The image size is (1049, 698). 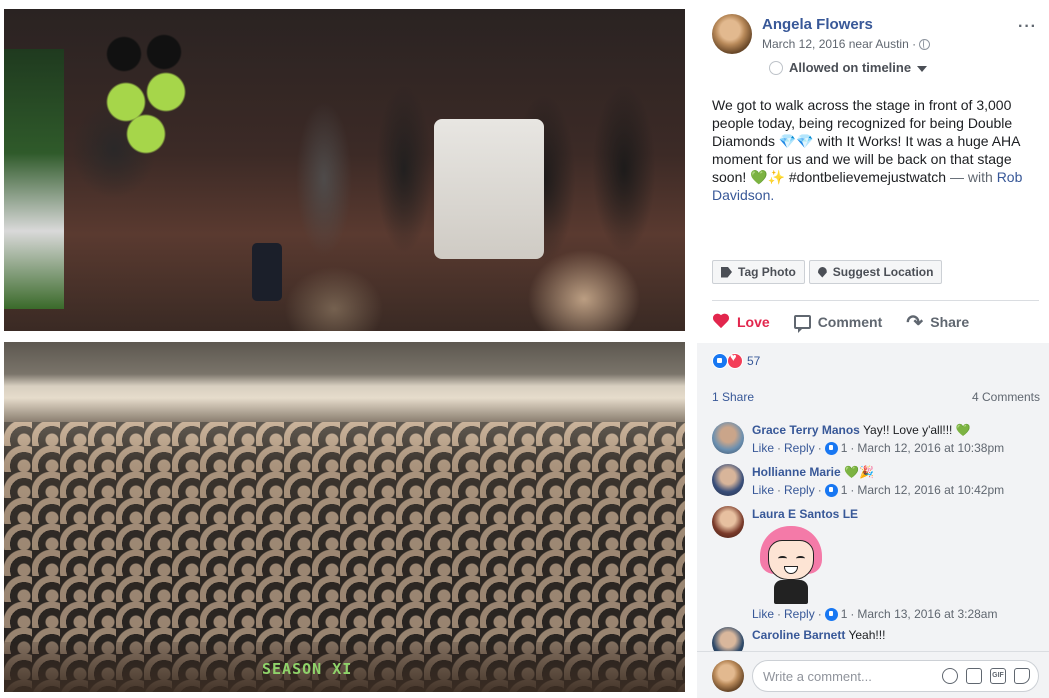 What do you see at coordinates (267, 272) in the screenshot?
I see `audience-phone` at bounding box center [267, 272].